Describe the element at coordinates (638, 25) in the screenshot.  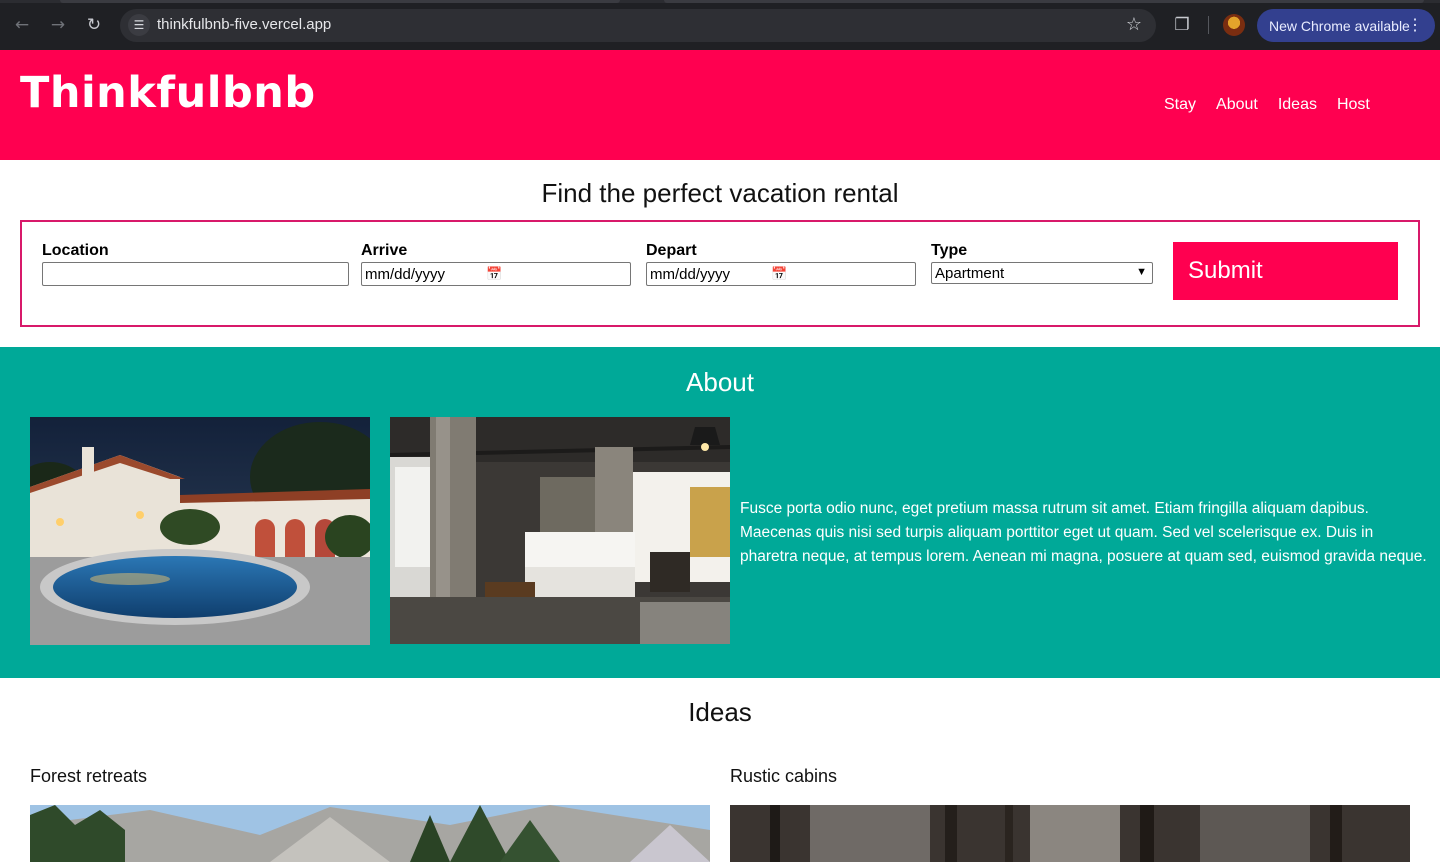
I see `address-bar: ☰ thinkfulbnb-five.vercel.app ☆` at that location.